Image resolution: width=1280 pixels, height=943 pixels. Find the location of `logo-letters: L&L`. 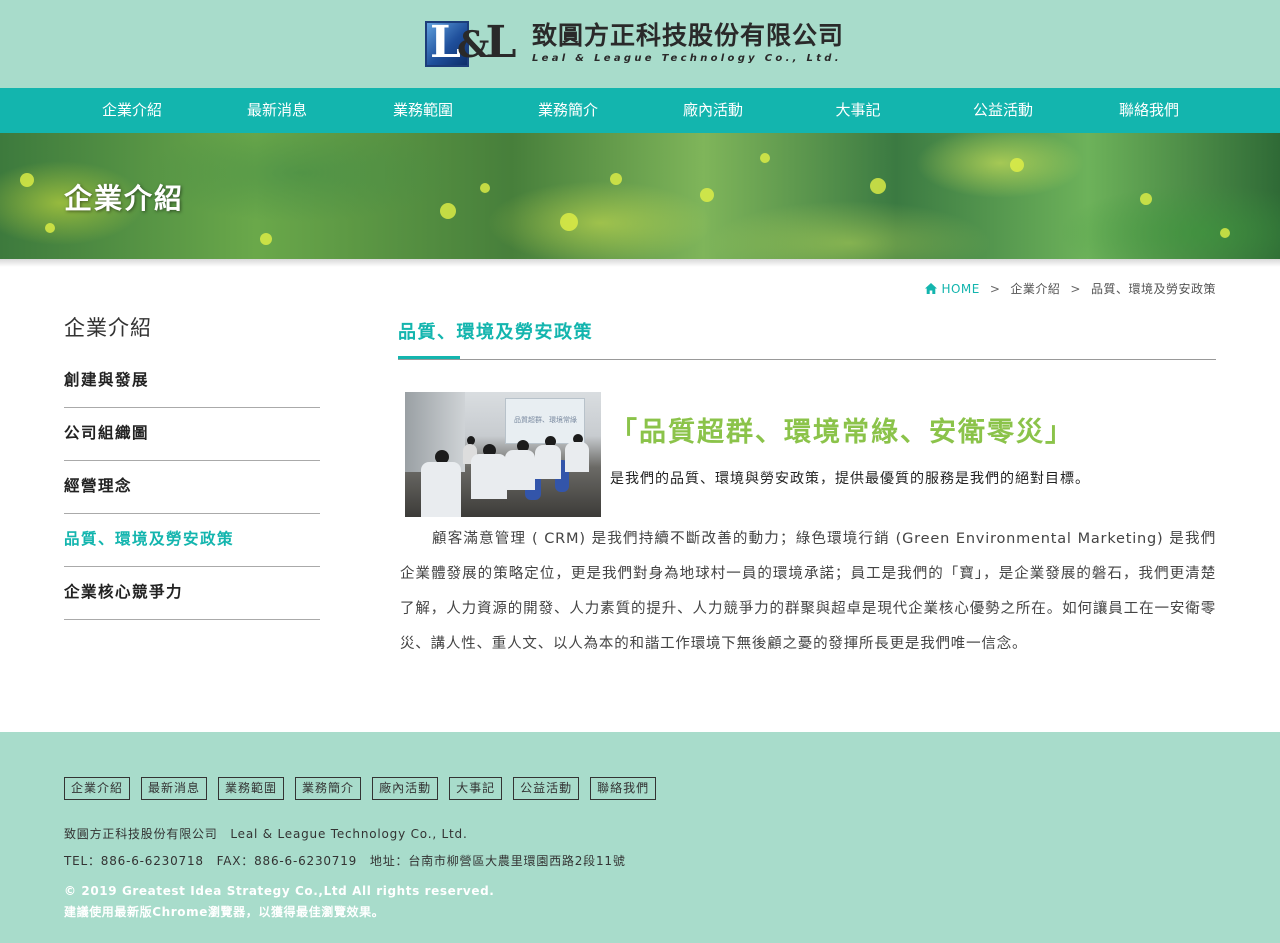

logo-letters: L&L is located at coordinates (473, 42).